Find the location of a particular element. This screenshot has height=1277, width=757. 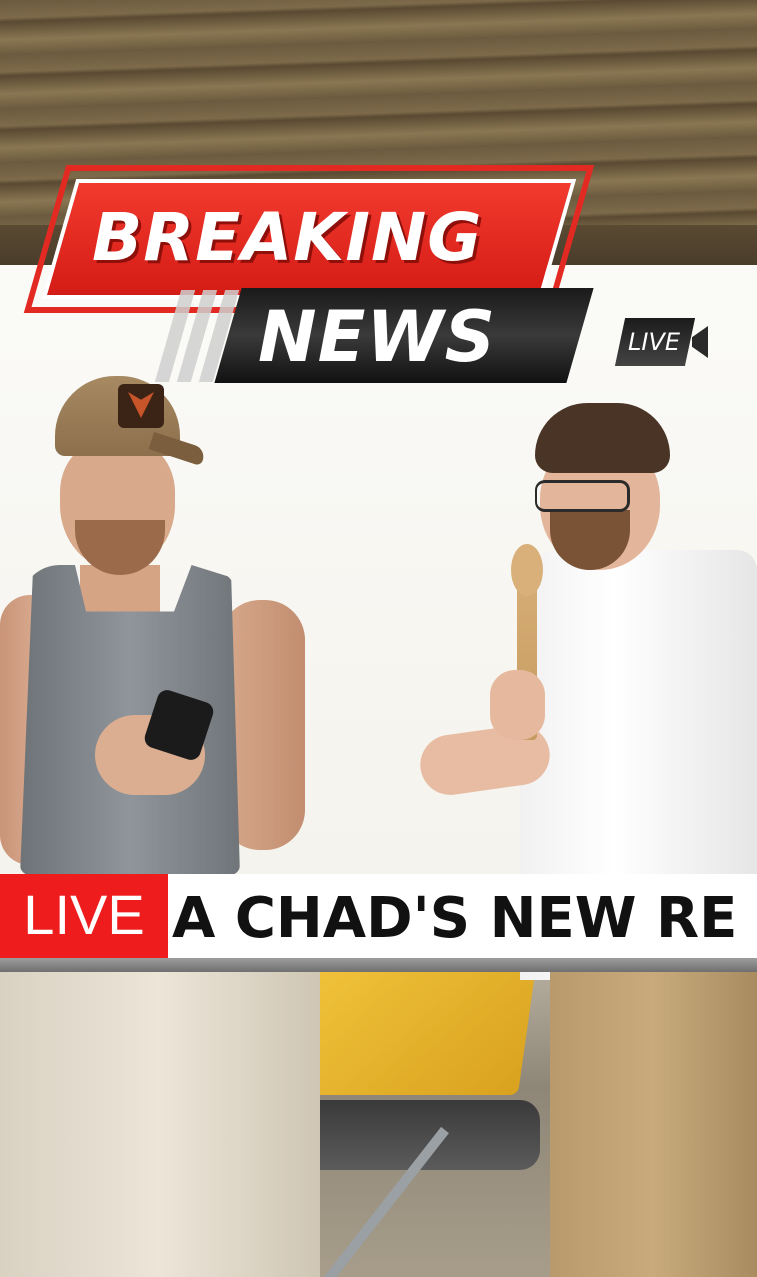

hair is located at coordinates (602, 438).